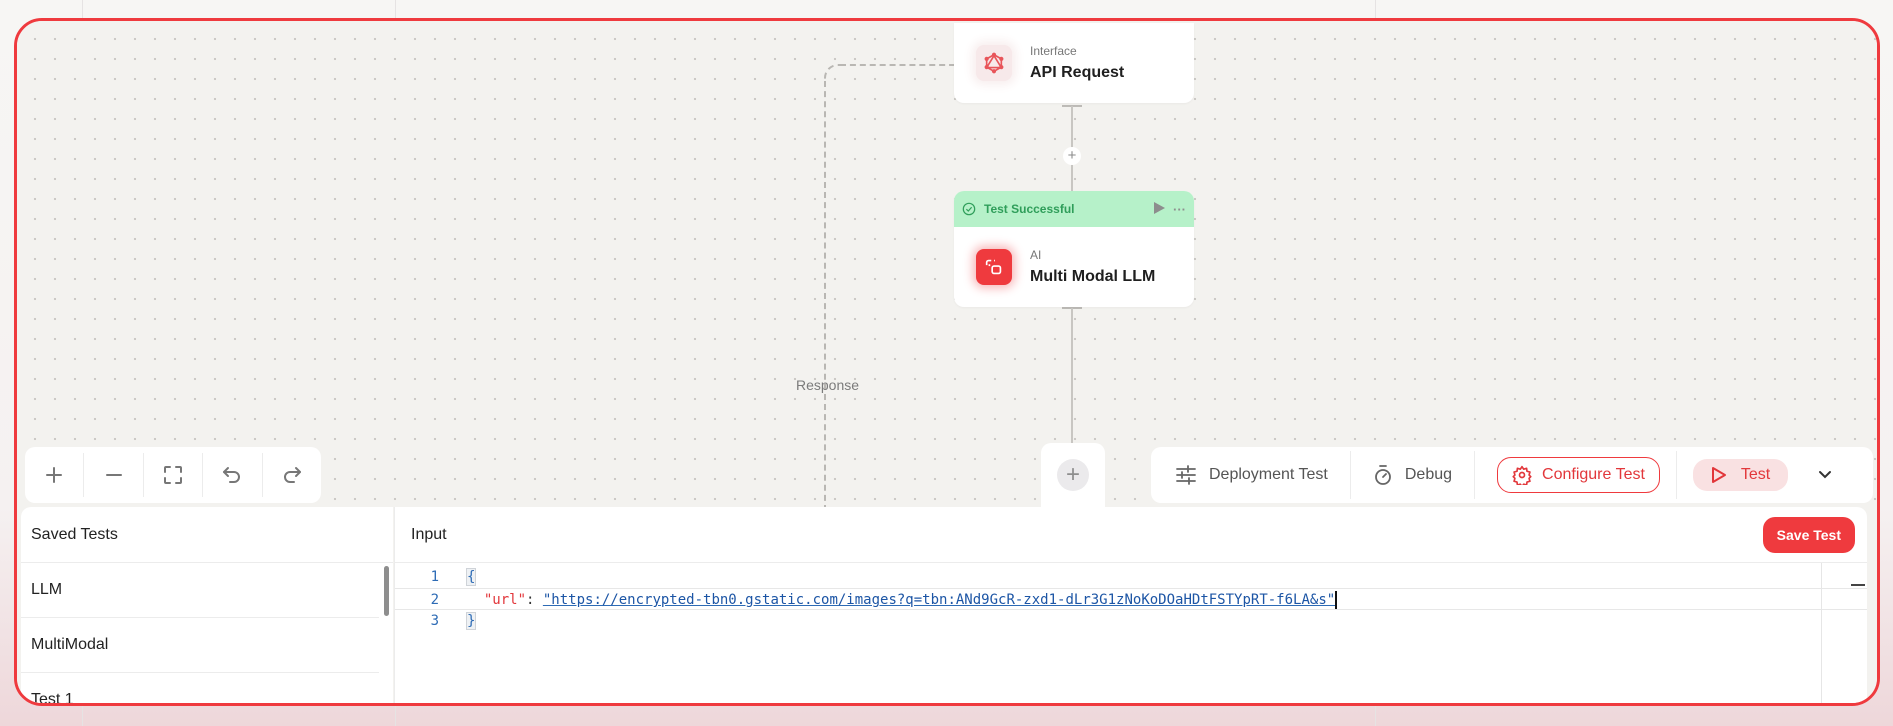 The width and height of the screenshot is (1893, 726). Describe the element at coordinates (1179, 209) in the screenshot. I see `more-icon: ···` at that location.